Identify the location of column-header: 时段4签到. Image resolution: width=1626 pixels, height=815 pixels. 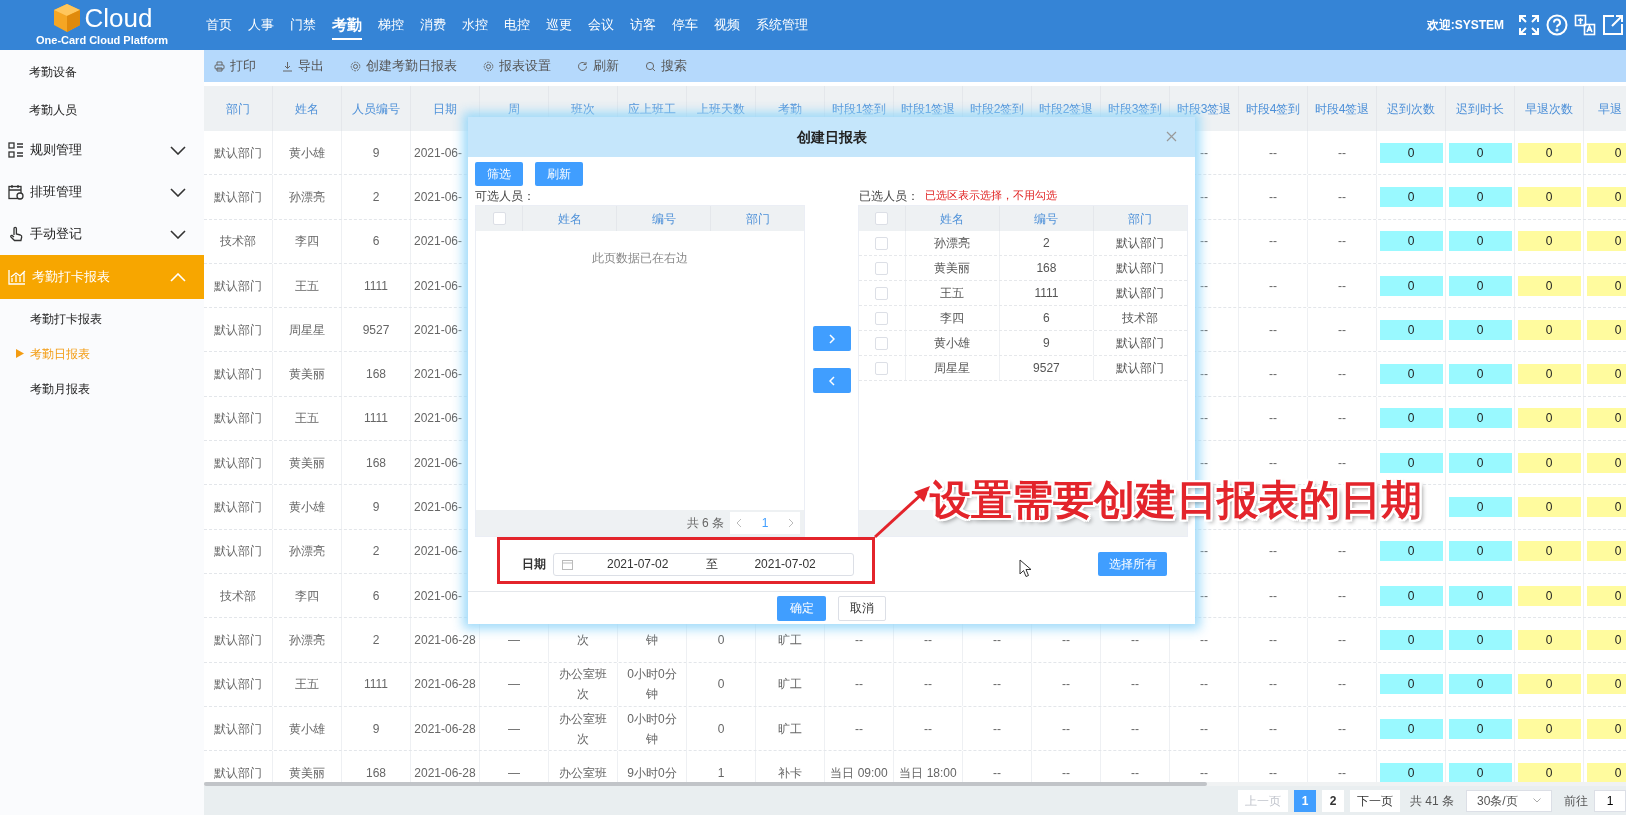
(1273, 108).